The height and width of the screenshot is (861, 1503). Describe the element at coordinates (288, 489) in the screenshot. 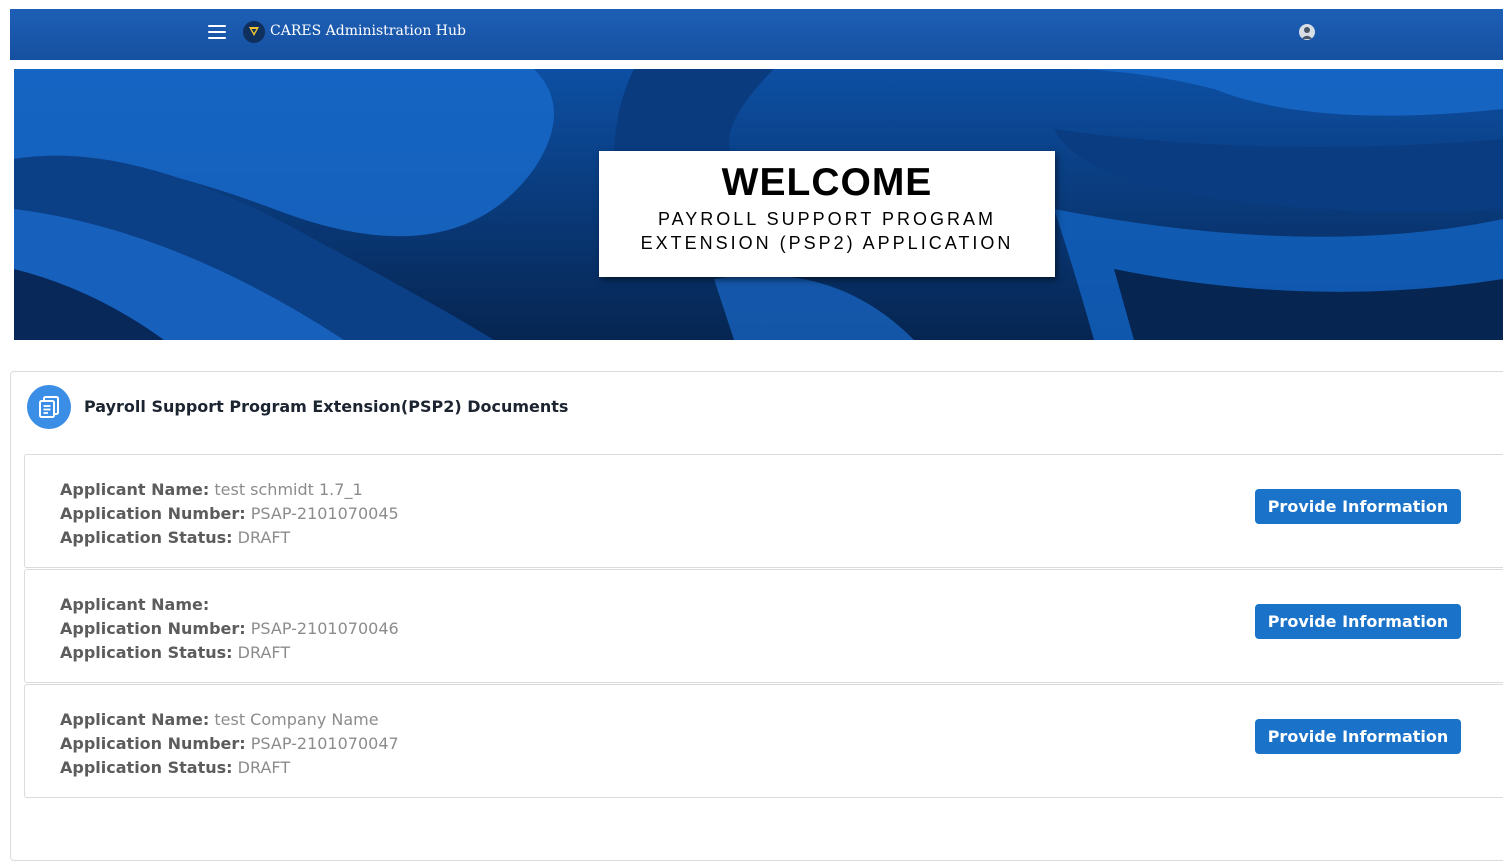

I see `applicant-name-value: test schmidt 1.7_1` at that location.